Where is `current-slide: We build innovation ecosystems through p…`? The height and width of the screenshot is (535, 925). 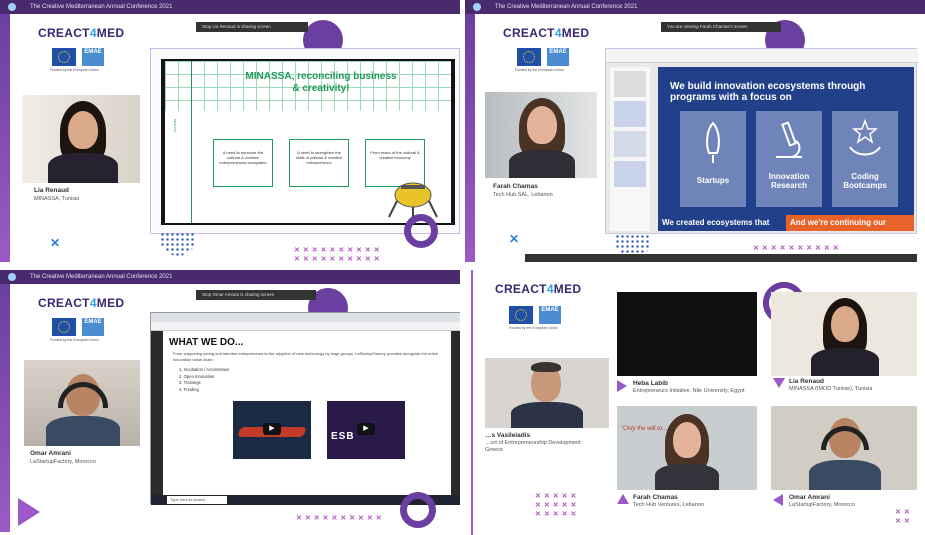
current-slide: We build innovation ecosystems through p… is located at coordinates (786, 149).